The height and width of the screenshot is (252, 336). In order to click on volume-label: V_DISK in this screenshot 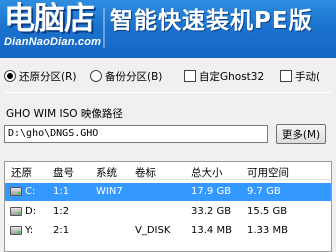, I will do `click(153, 230)`.